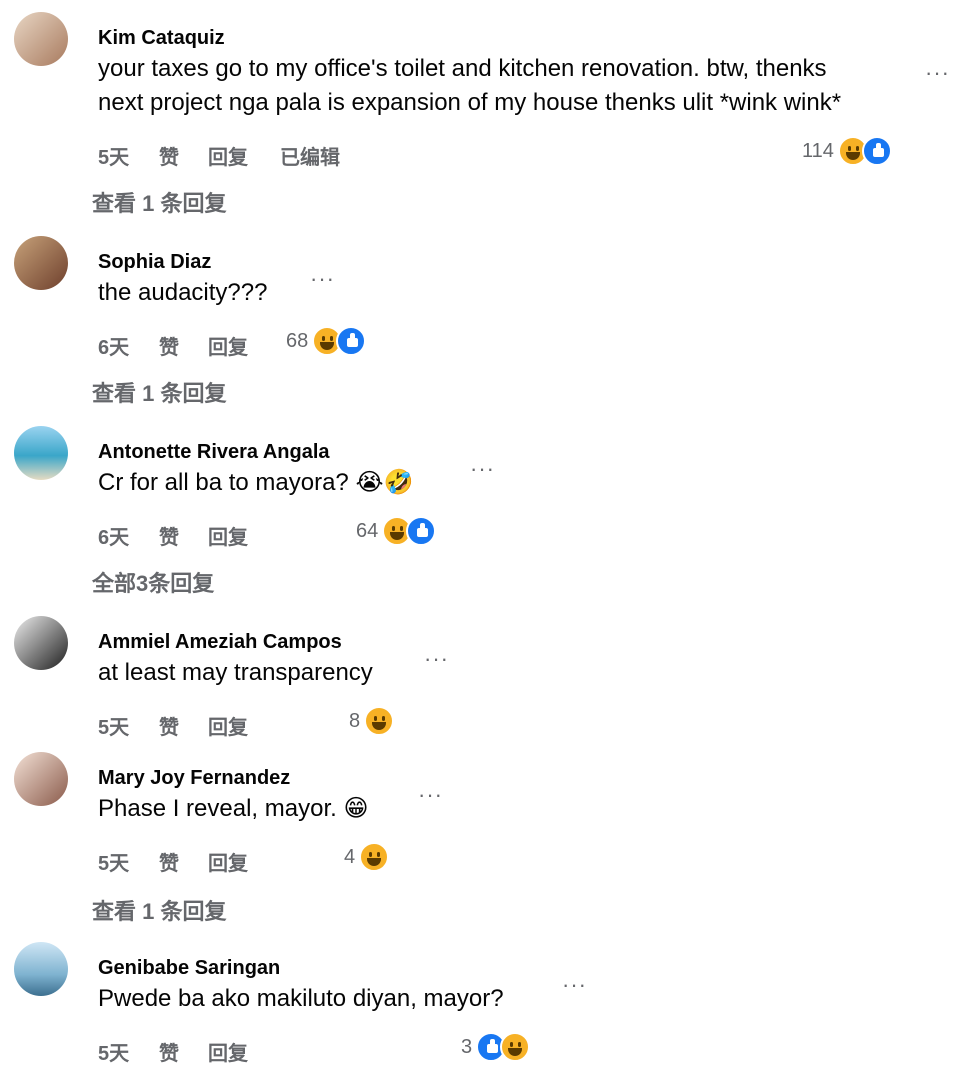 The height and width of the screenshot is (1089, 975). I want to click on reaction-count: 68, so click(297, 340).